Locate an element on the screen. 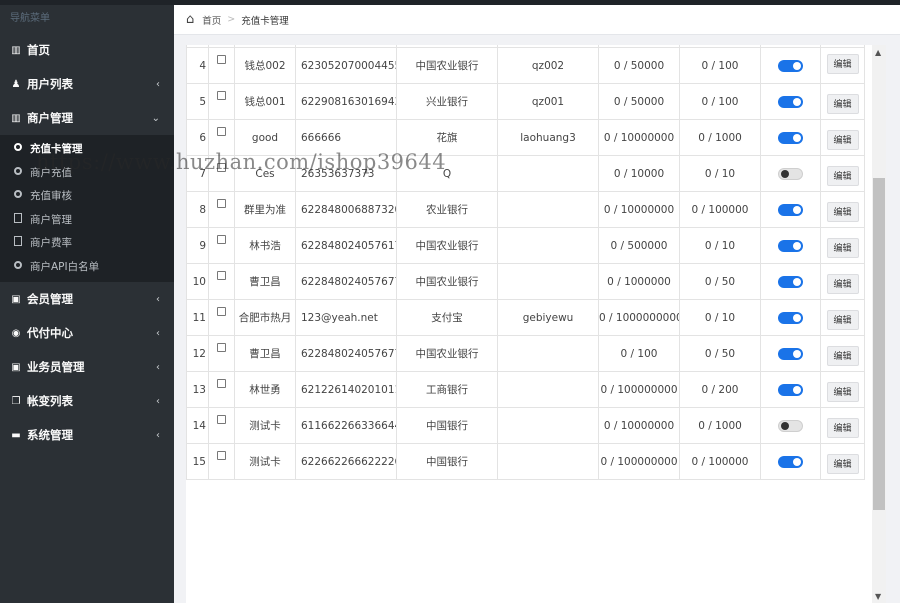 This screenshot has width=900, height=603. scroll-down-arrow-icon: ▼ is located at coordinates (878, 596).